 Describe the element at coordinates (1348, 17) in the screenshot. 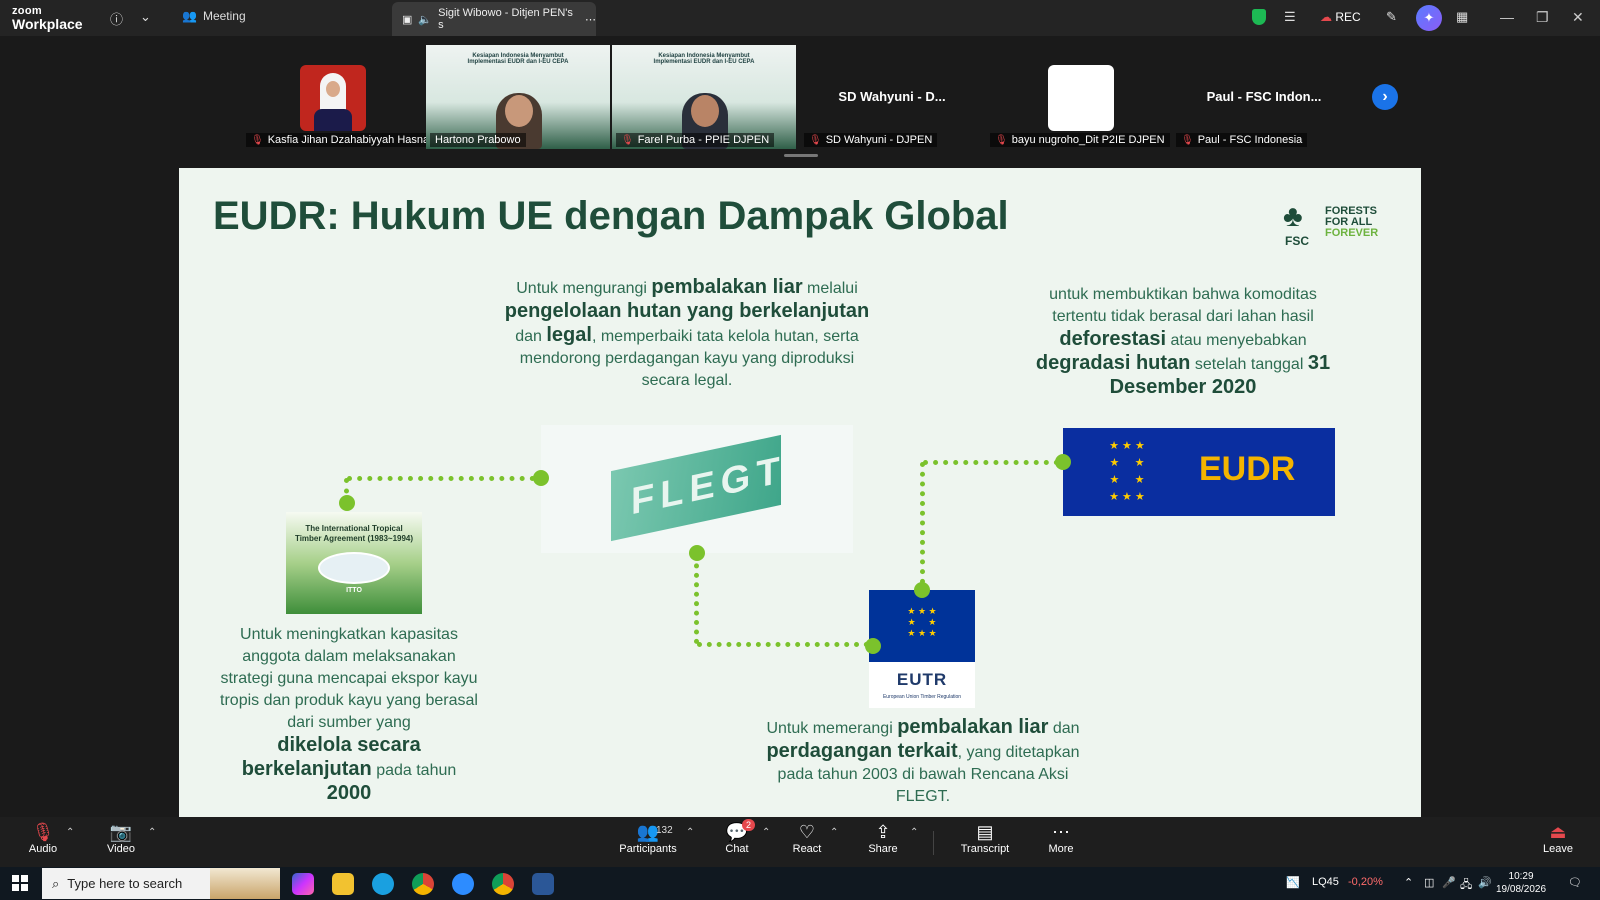

I see `rec-label: REC` at that location.